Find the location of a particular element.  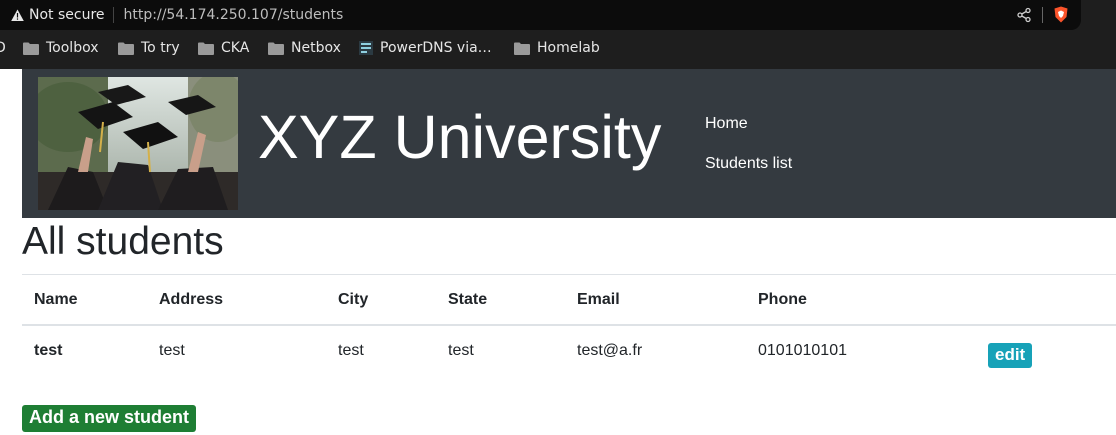

page-title: All students is located at coordinates (123, 241).